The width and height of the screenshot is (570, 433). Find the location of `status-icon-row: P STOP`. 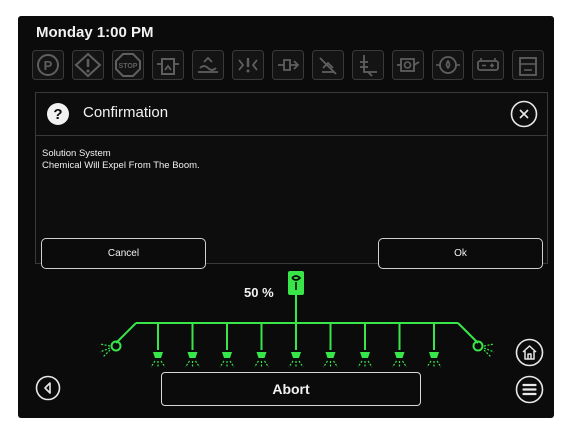

status-icon-row: P STOP is located at coordinates (289, 66).